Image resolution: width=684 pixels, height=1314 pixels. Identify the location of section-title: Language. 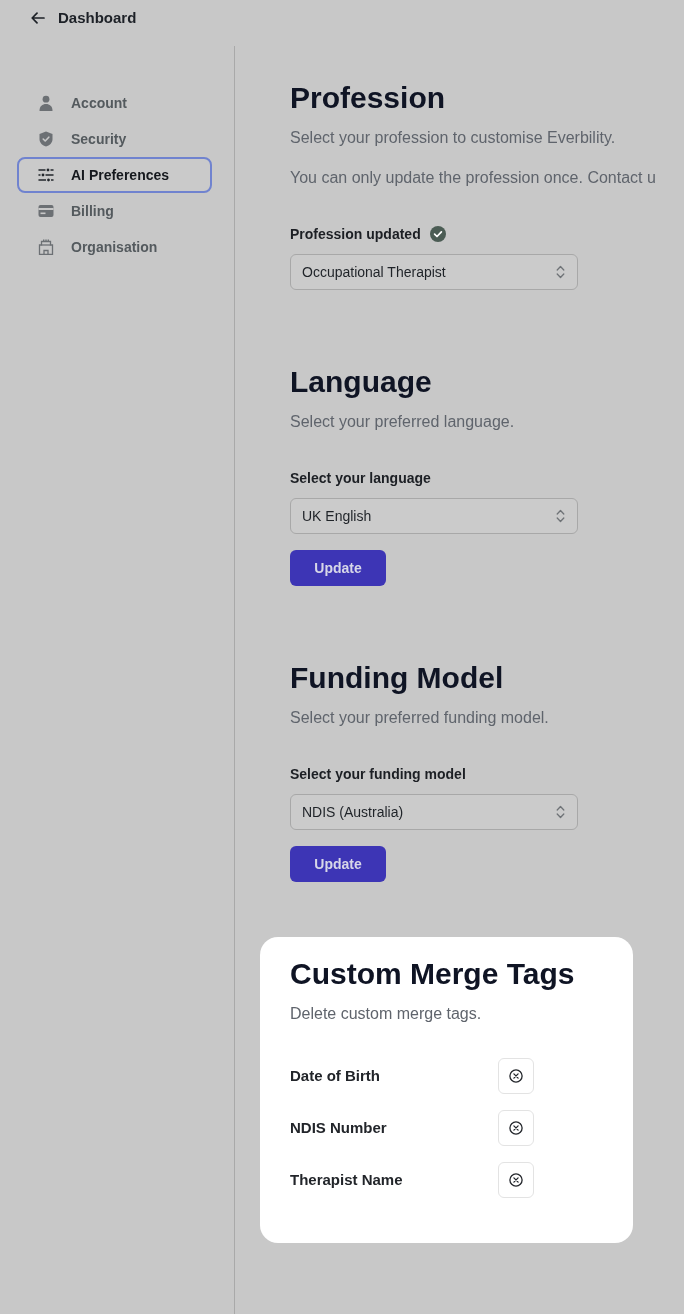
(361, 382).